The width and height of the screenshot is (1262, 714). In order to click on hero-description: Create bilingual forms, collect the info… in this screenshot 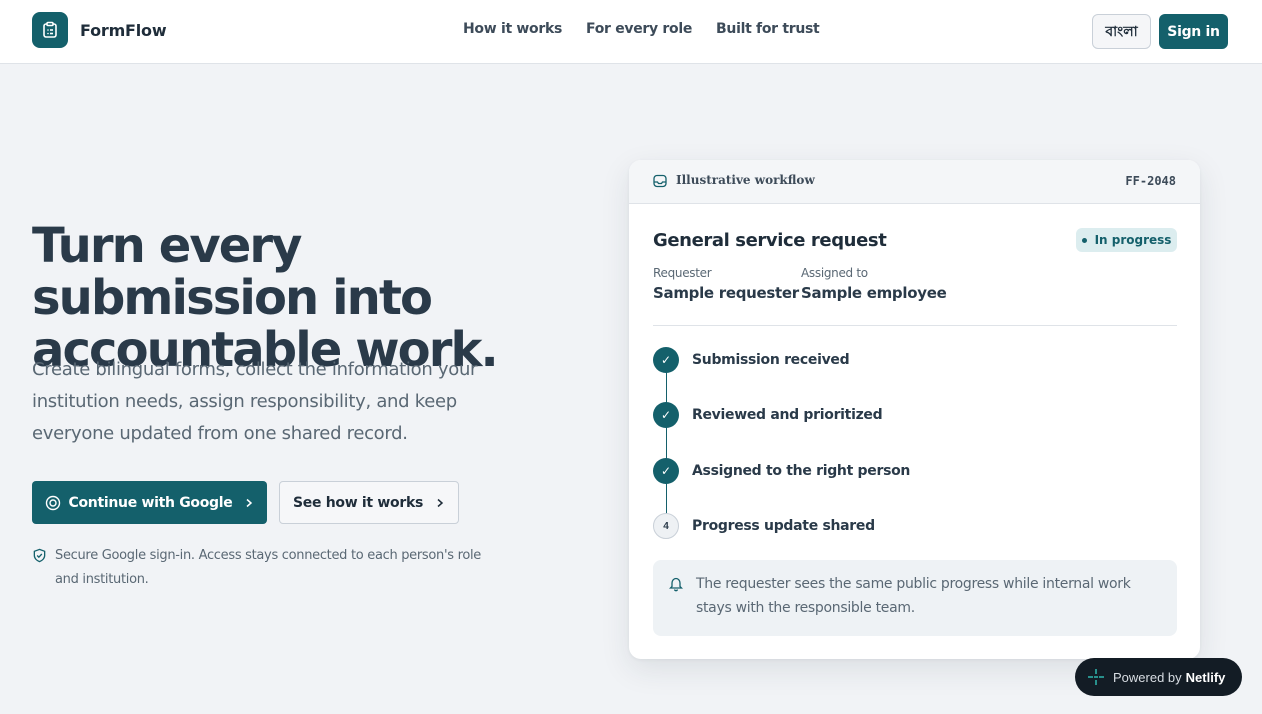, I will do `click(255, 401)`.